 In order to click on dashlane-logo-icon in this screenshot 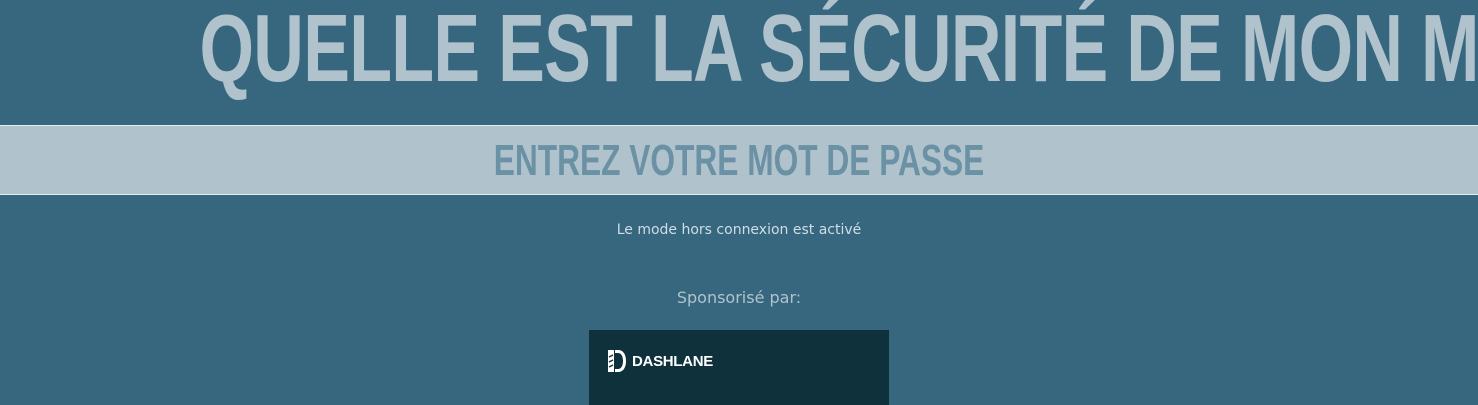, I will do `click(617, 361)`.